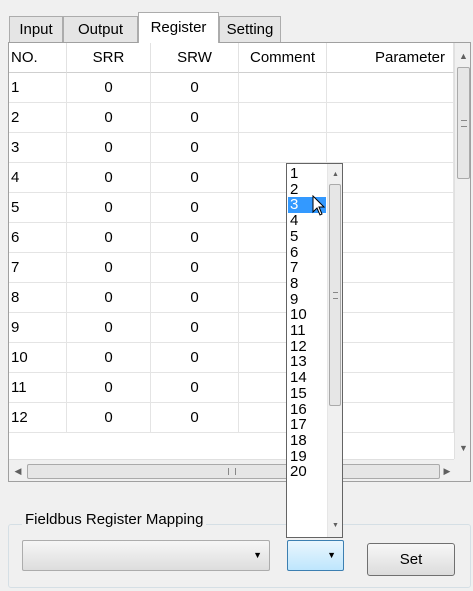 This screenshot has height=591, width=473. Describe the element at coordinates (38, 58) in the screenshot. I see `column-header-no: NO.` at that location.